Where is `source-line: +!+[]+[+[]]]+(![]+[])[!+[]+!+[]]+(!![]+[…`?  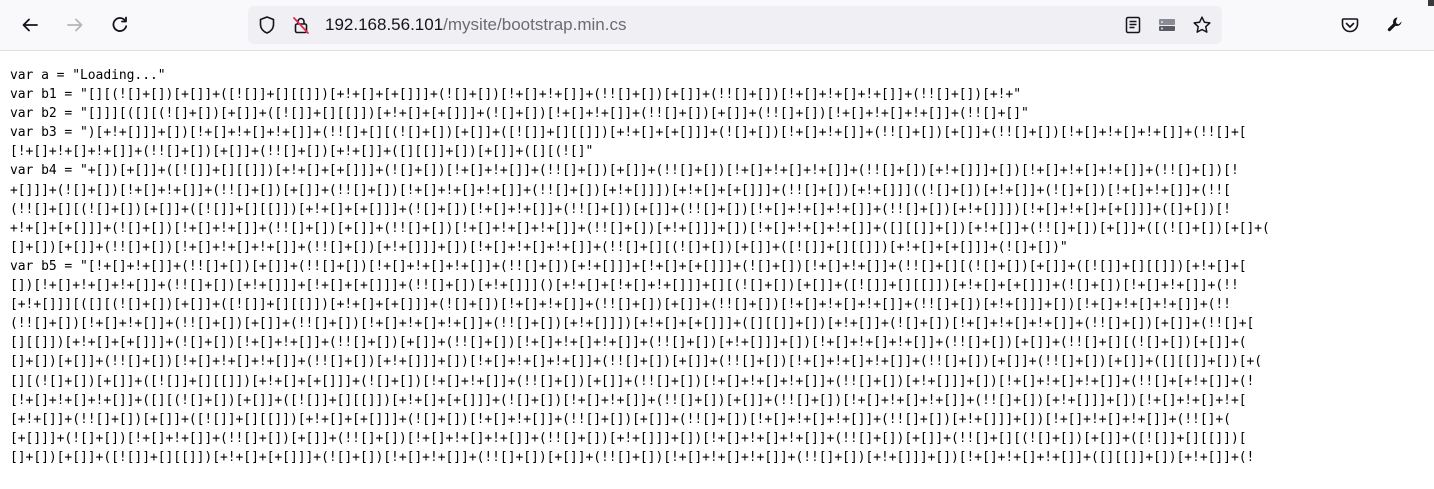
source-line: +!+[]+[+[]]]+(![]+[])[!+[]+!+[]]+(!![]+[… is located at coordinates (640, 228).